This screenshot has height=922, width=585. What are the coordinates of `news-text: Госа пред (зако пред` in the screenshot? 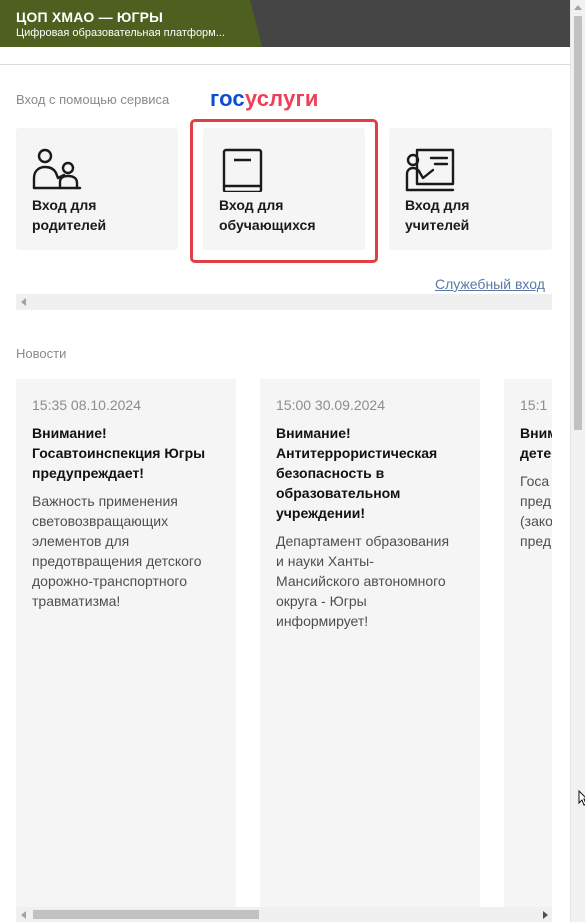 It's located at (536, 511).